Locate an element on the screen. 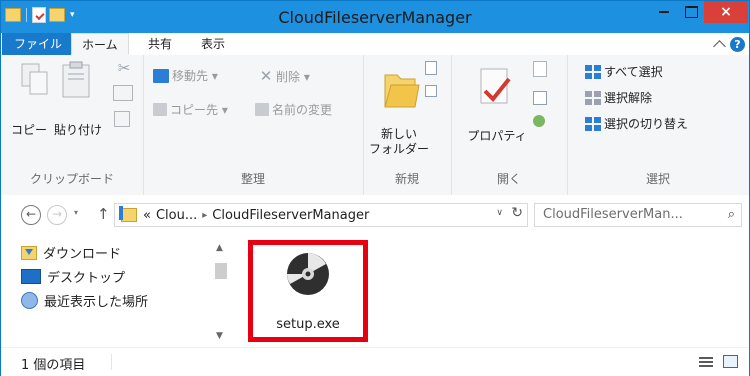 This screenshot has height=376, width=750. tab-share: 共有 is located at coordinates (160, 44).